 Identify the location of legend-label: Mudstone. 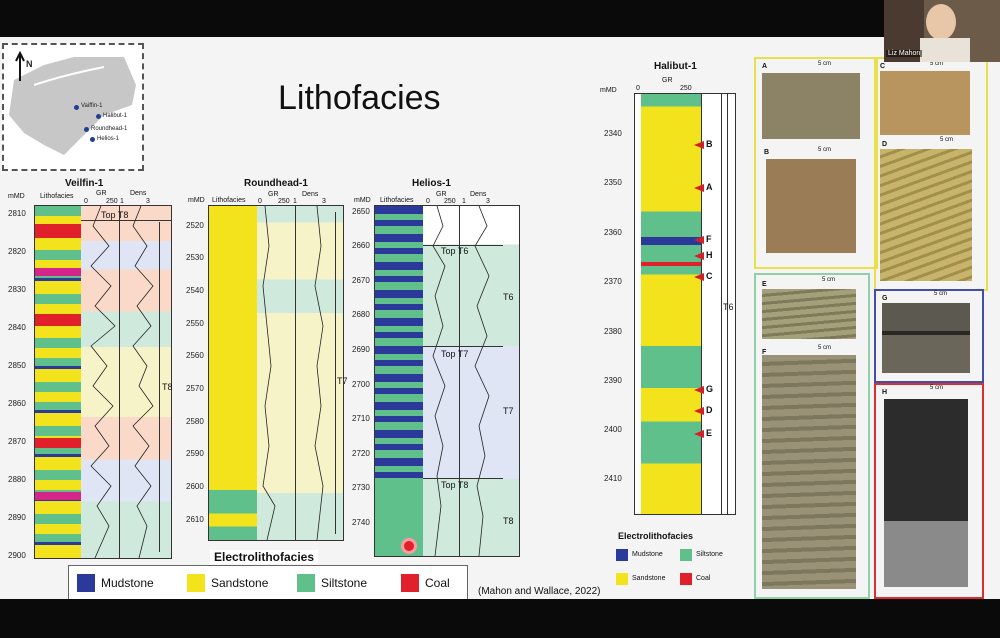
(127, 583).